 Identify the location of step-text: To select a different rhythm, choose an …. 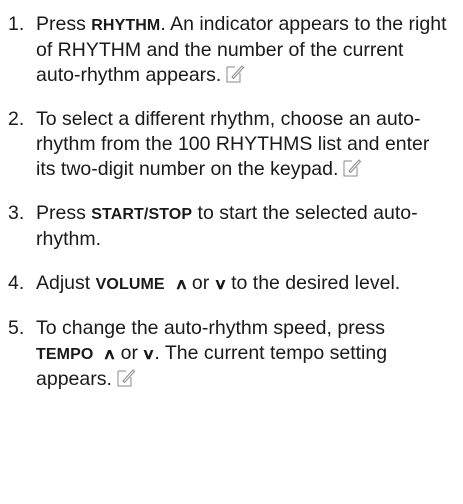
(242, 144).